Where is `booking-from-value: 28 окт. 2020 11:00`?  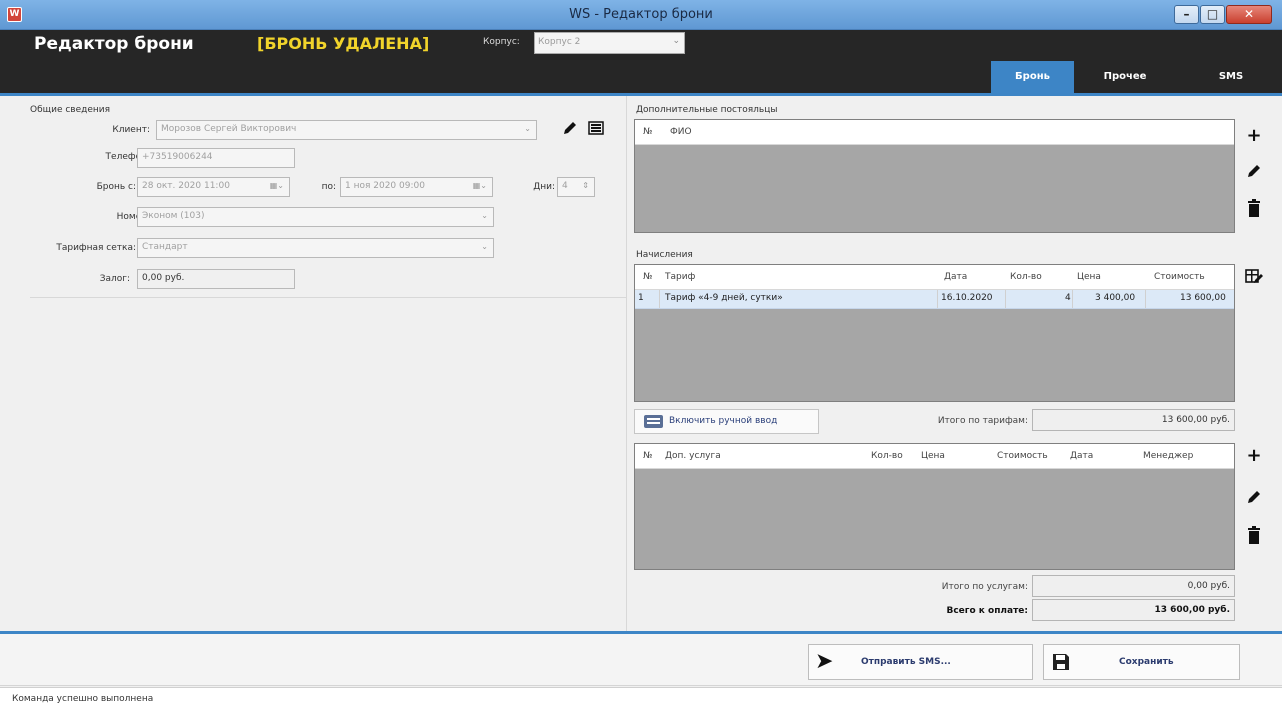 booking-from-value: 28 окт. 2020 11:00 is located at coordinates (186, 186).